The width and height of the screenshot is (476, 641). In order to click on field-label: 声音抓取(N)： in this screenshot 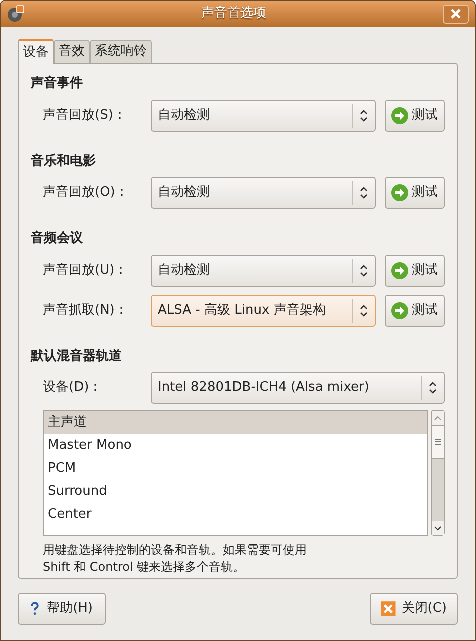, I will do `click(86, 311)`.